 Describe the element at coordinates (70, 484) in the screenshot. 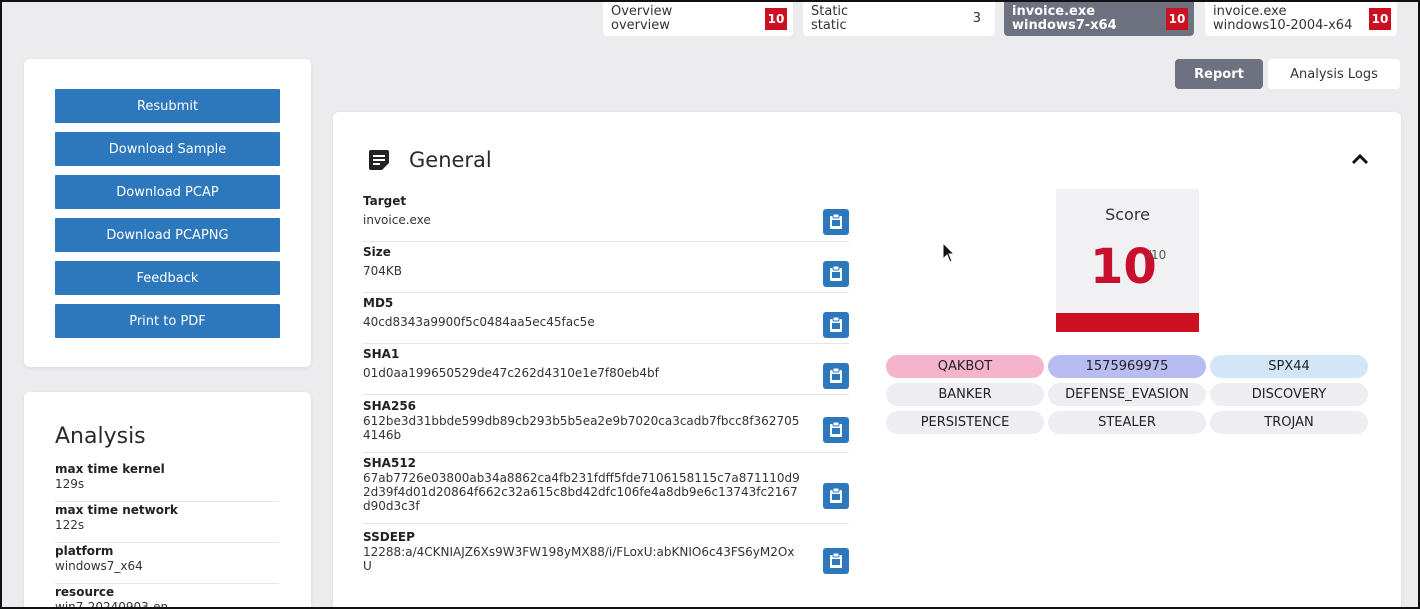

I see `analysis-value: 129s` at that location.